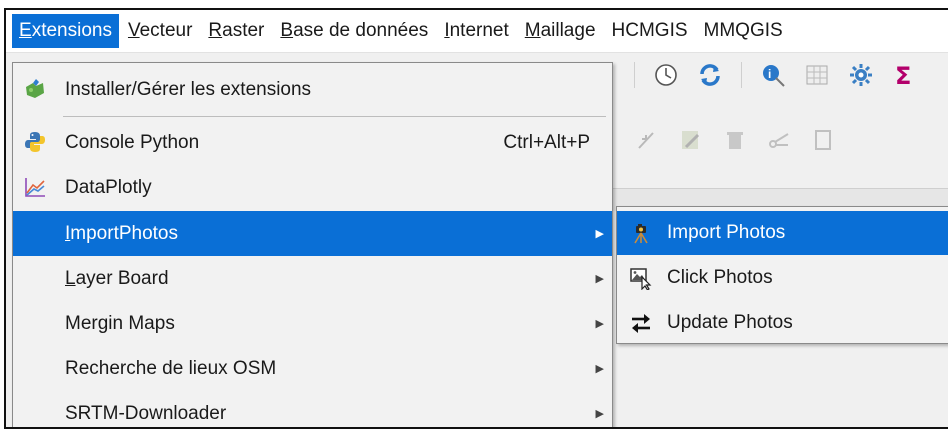  I want to click on identify-icon: i, so click(773, 75).